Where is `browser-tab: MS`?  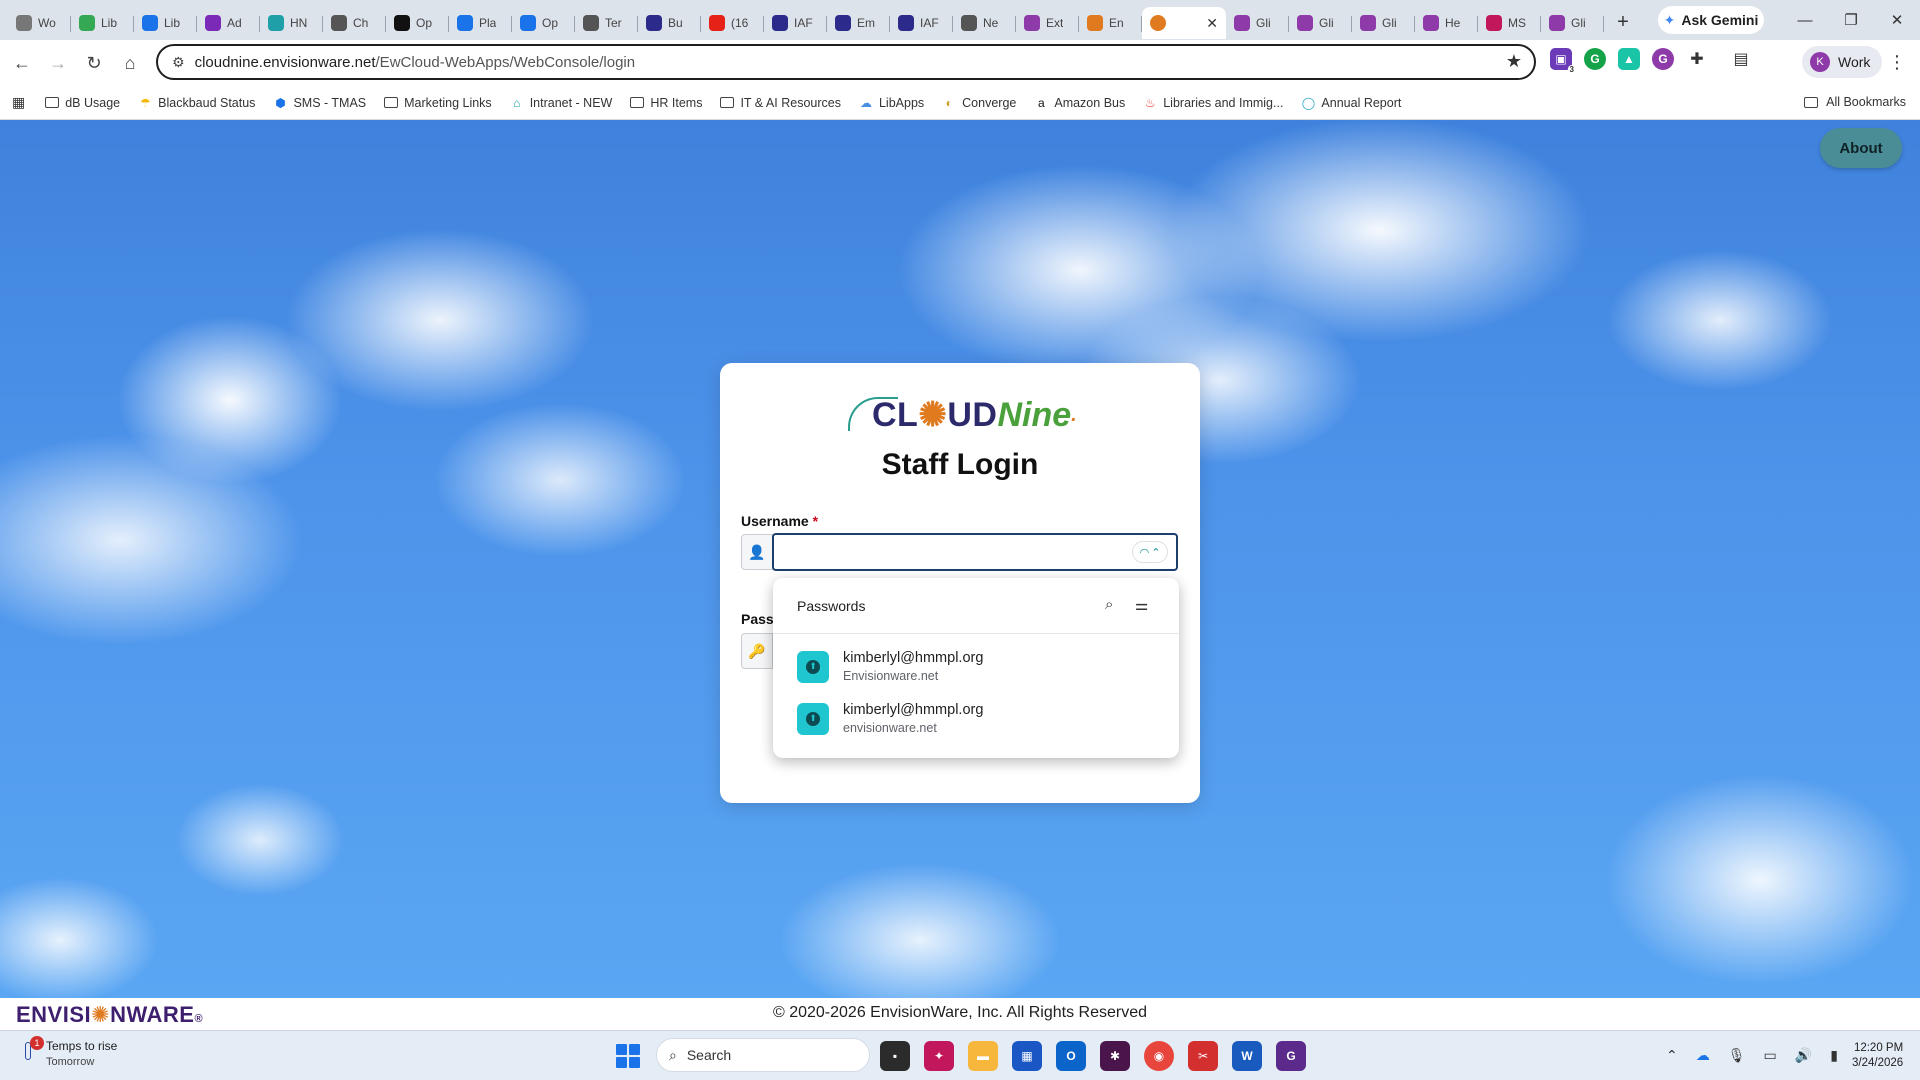
browser-tab: MS is located at coordinates (1509, 23).